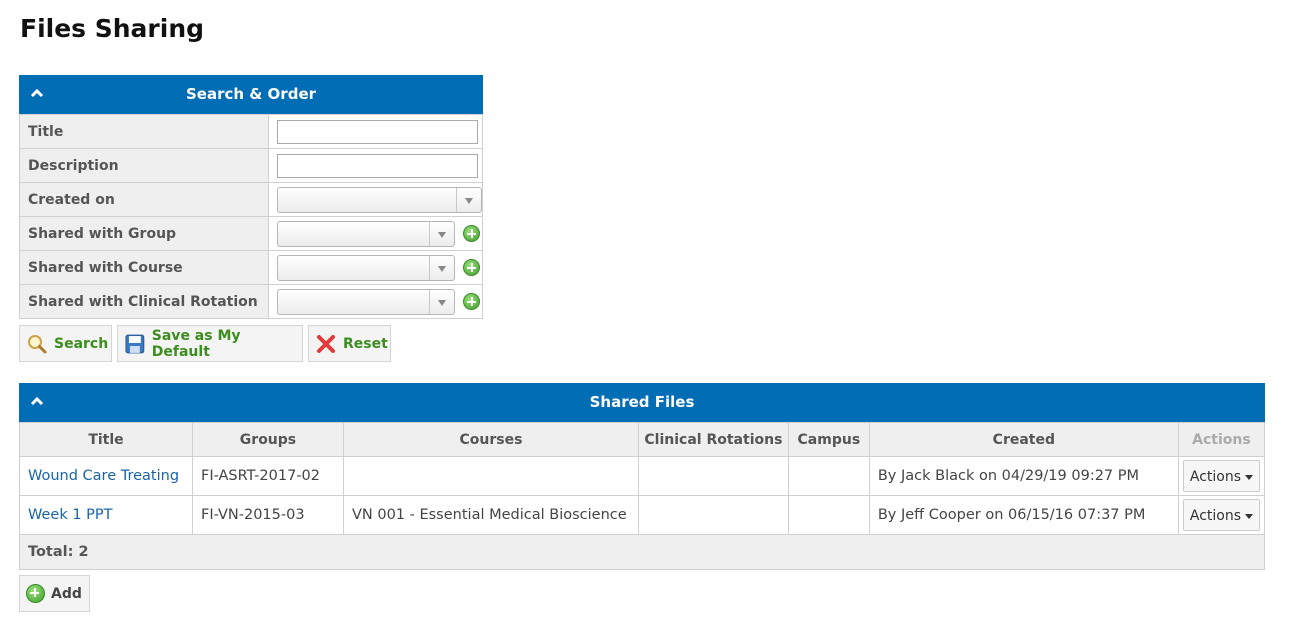 The image size is (1289, 634). What do you see at coordinates (267, 515) in the screenshot?
I see `file-groups: FI-VN-2015-03` at bounding box center [267, 515].